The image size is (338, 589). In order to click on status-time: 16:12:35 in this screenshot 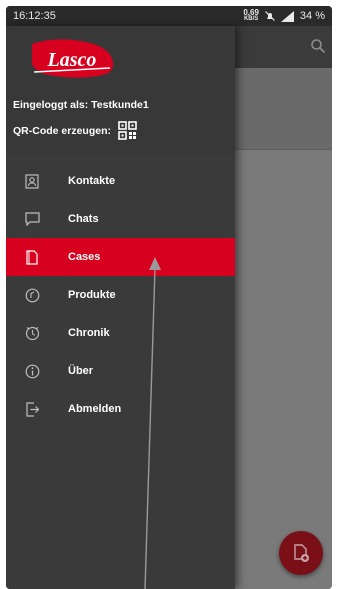, I will do `click(34, 16)`.